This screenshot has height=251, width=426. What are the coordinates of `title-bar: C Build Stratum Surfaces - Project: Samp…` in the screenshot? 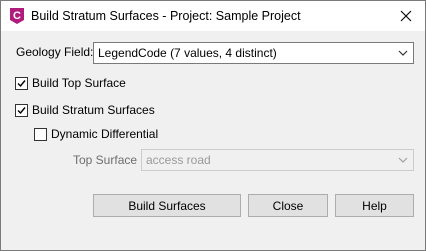 It's located at (213, 16).